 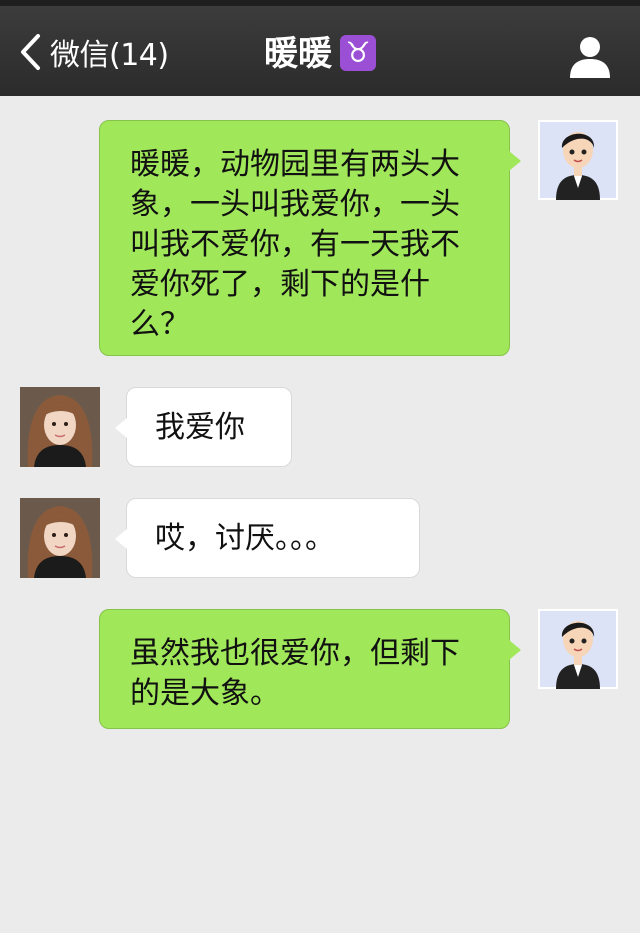 What do you see at coordinates (245, 538) in the screenshot?
I see `message-text: 哎，讨厌。。。` at bounding box center [245, 538].